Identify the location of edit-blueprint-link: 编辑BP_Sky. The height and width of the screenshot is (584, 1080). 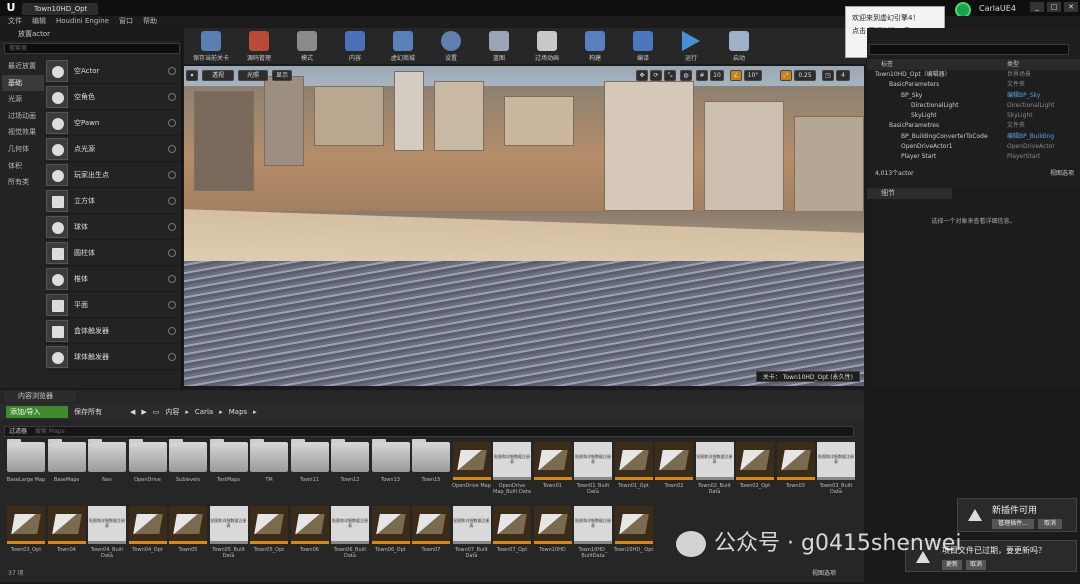
(1043, 96).